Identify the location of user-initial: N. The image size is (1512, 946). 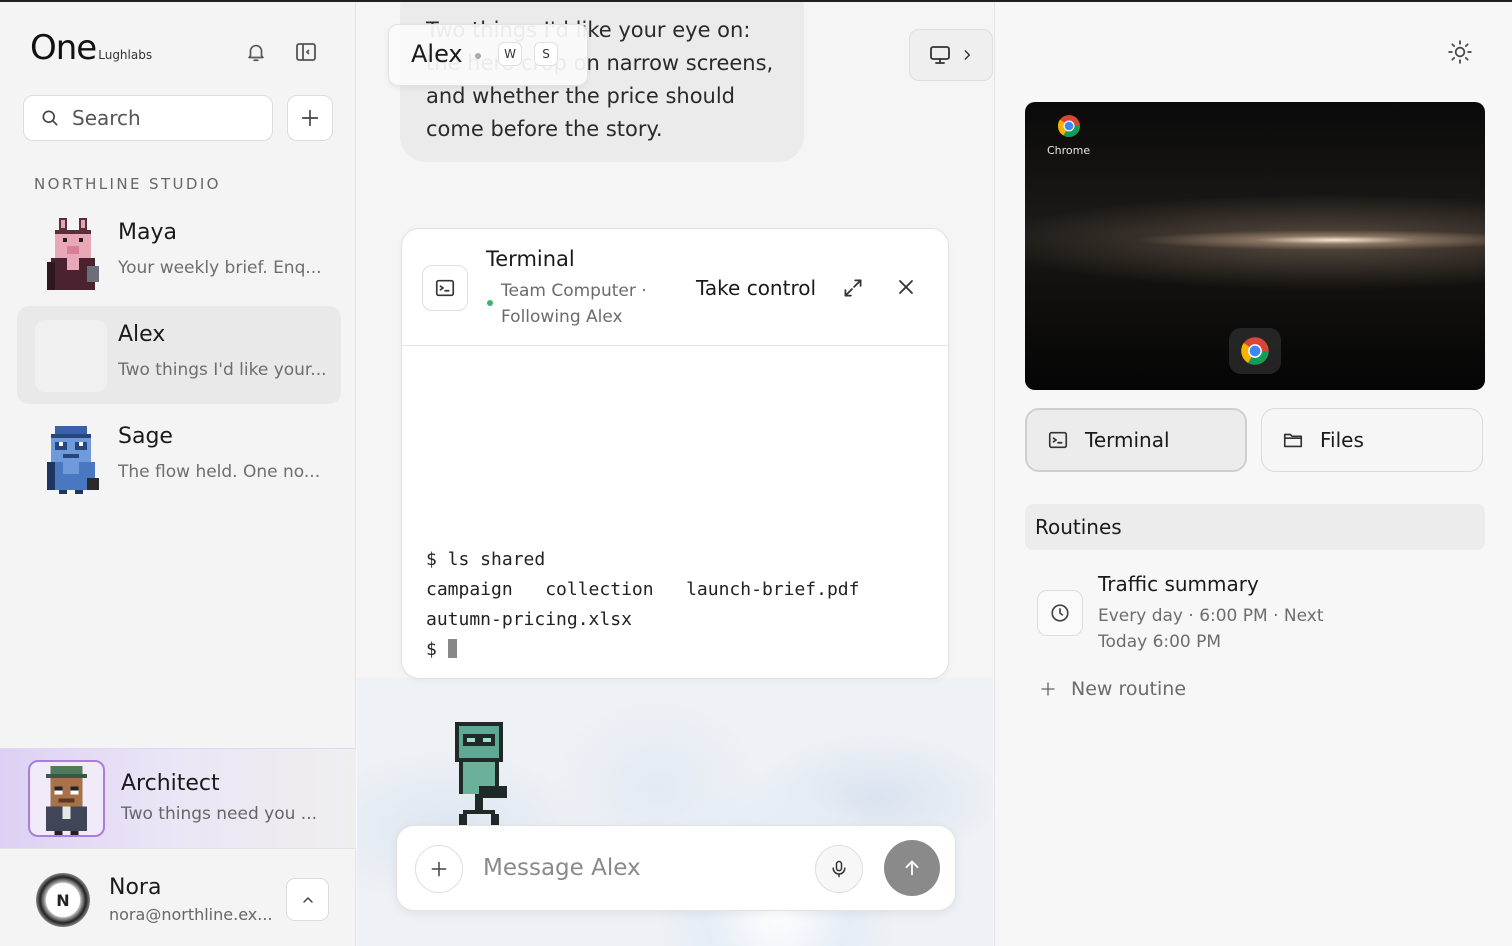
(63, 900).